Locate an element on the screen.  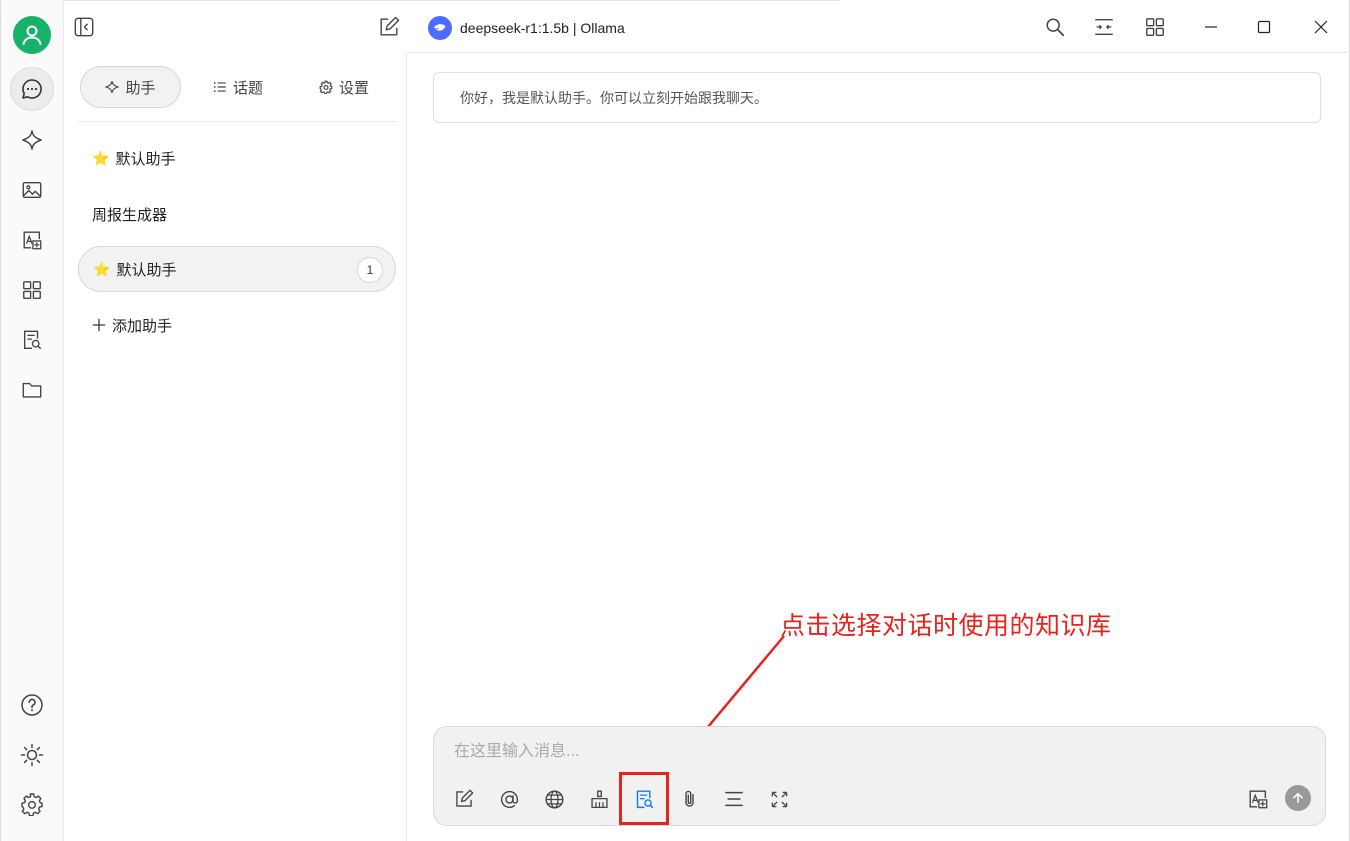
user-icon is located at coordinates (32, 35).